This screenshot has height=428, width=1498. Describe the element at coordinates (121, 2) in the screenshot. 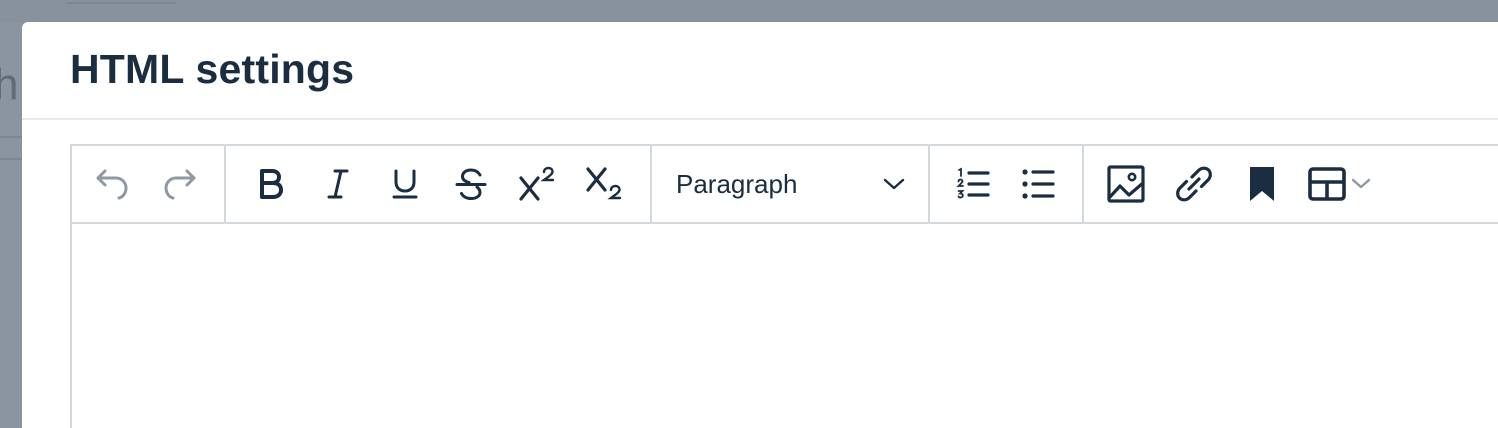

I see `backdrop-fragment` at that location.